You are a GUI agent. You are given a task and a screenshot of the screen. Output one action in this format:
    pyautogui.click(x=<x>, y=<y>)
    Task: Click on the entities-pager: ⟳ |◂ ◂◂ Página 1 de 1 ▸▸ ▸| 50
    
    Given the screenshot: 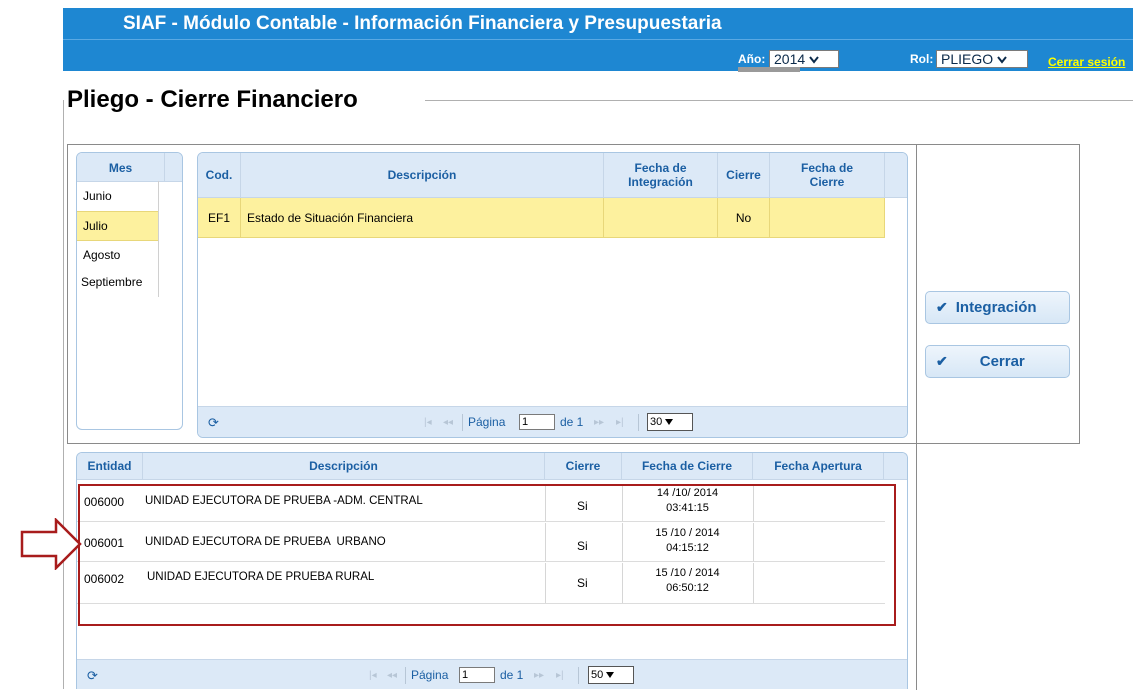 What is the action you would take?
    pyautogui.click(x=492, y=674)
    